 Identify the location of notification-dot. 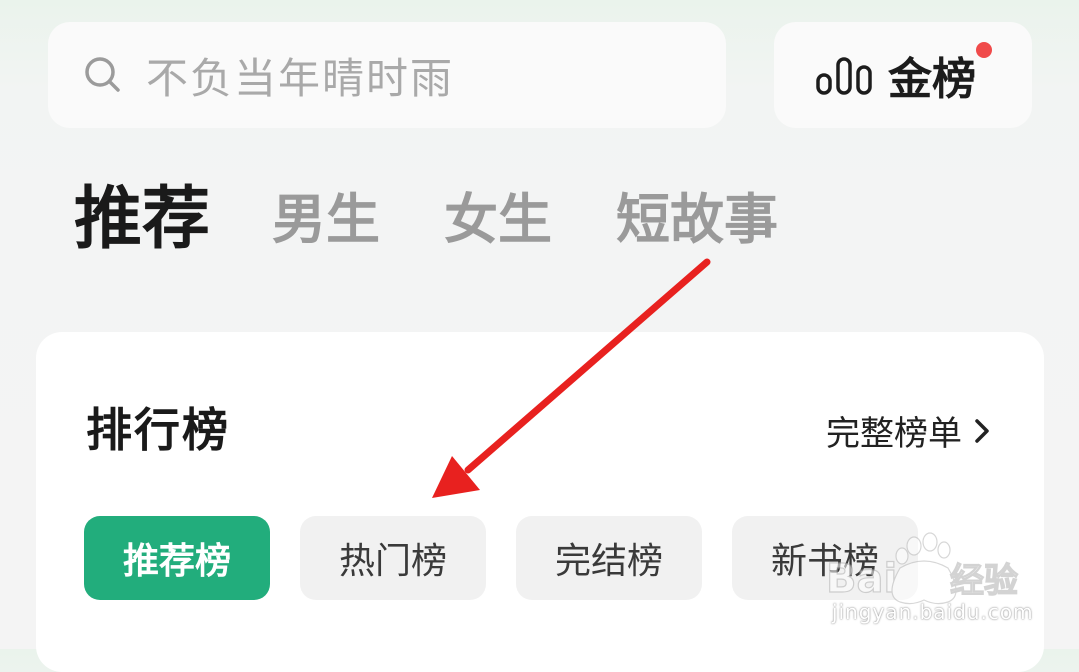
(984, 50).